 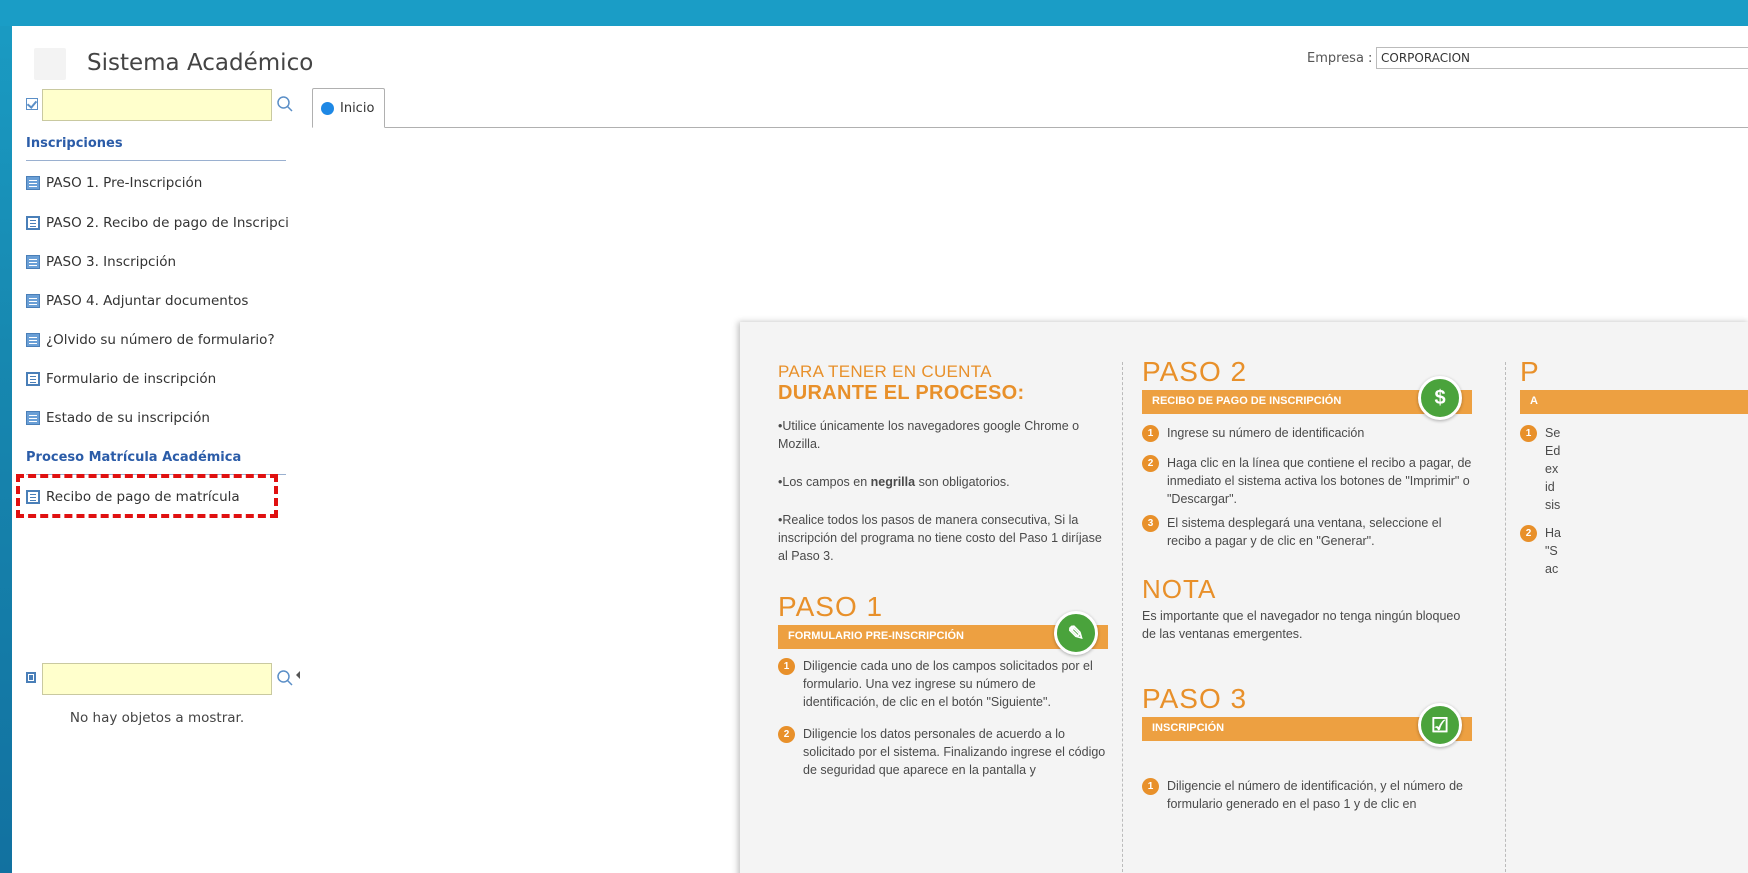 What do you see at coordinates (160, 340) in the screenshot?
I see `menu-item-label: ¿Olvido su número de formulario?` at bounding box center [160, 340].